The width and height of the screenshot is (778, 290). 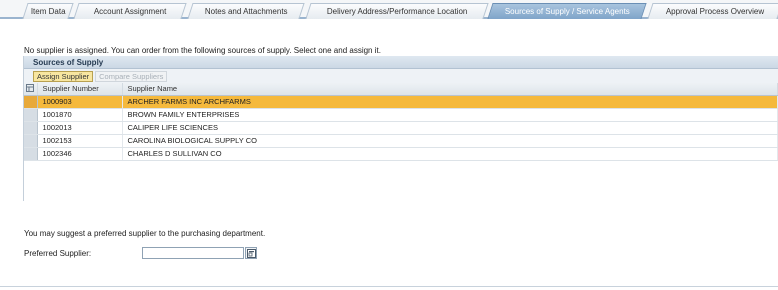 I want to click on table-row: 1000903 ARCHER FARMS INC ARCHFARMS, so click(x=401, y=102).